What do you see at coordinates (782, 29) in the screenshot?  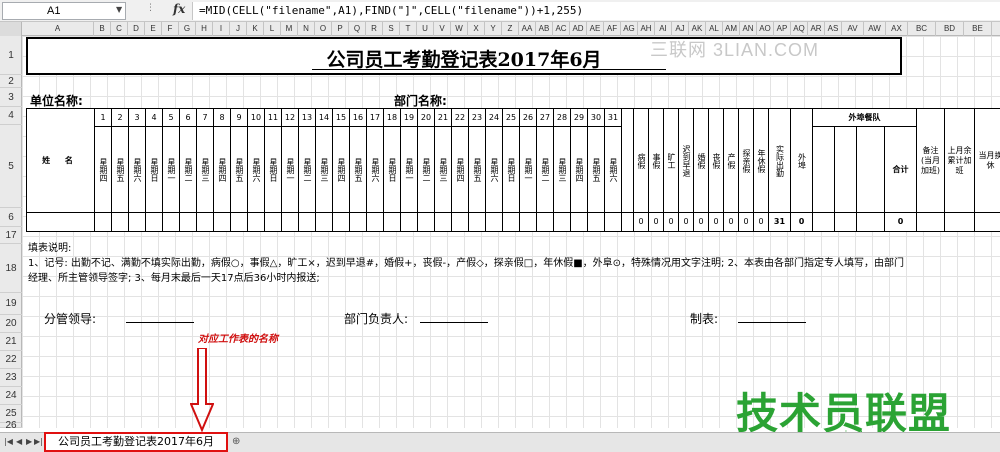 I see `column-header-ap: AP` at bounding box center [782, 29].